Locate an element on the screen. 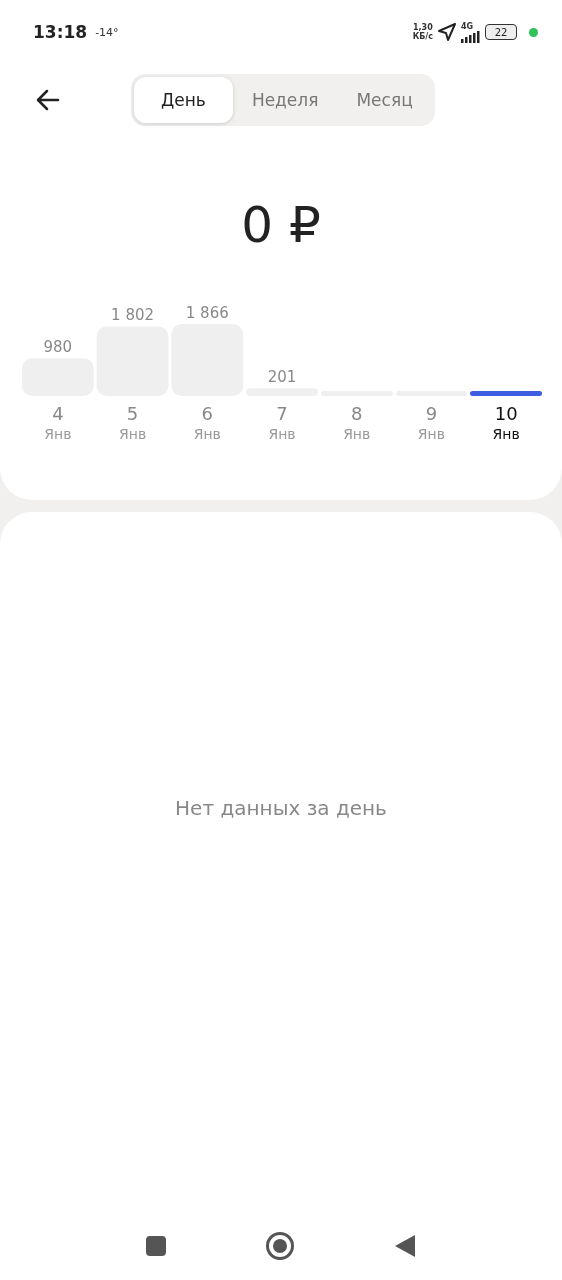  signal-icon is located at coordinates (471, 36).